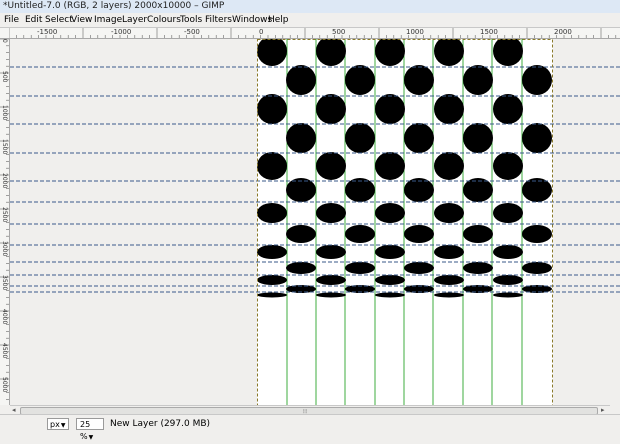 Image resolution: width=620 pixels, height=444 pixels. What do you see at coordinates (310, 427) in the screenshot?
I see `status-bar: px▼ 25 %▼ New Layer (297.0 MB)` at bounding box center [310, 427].